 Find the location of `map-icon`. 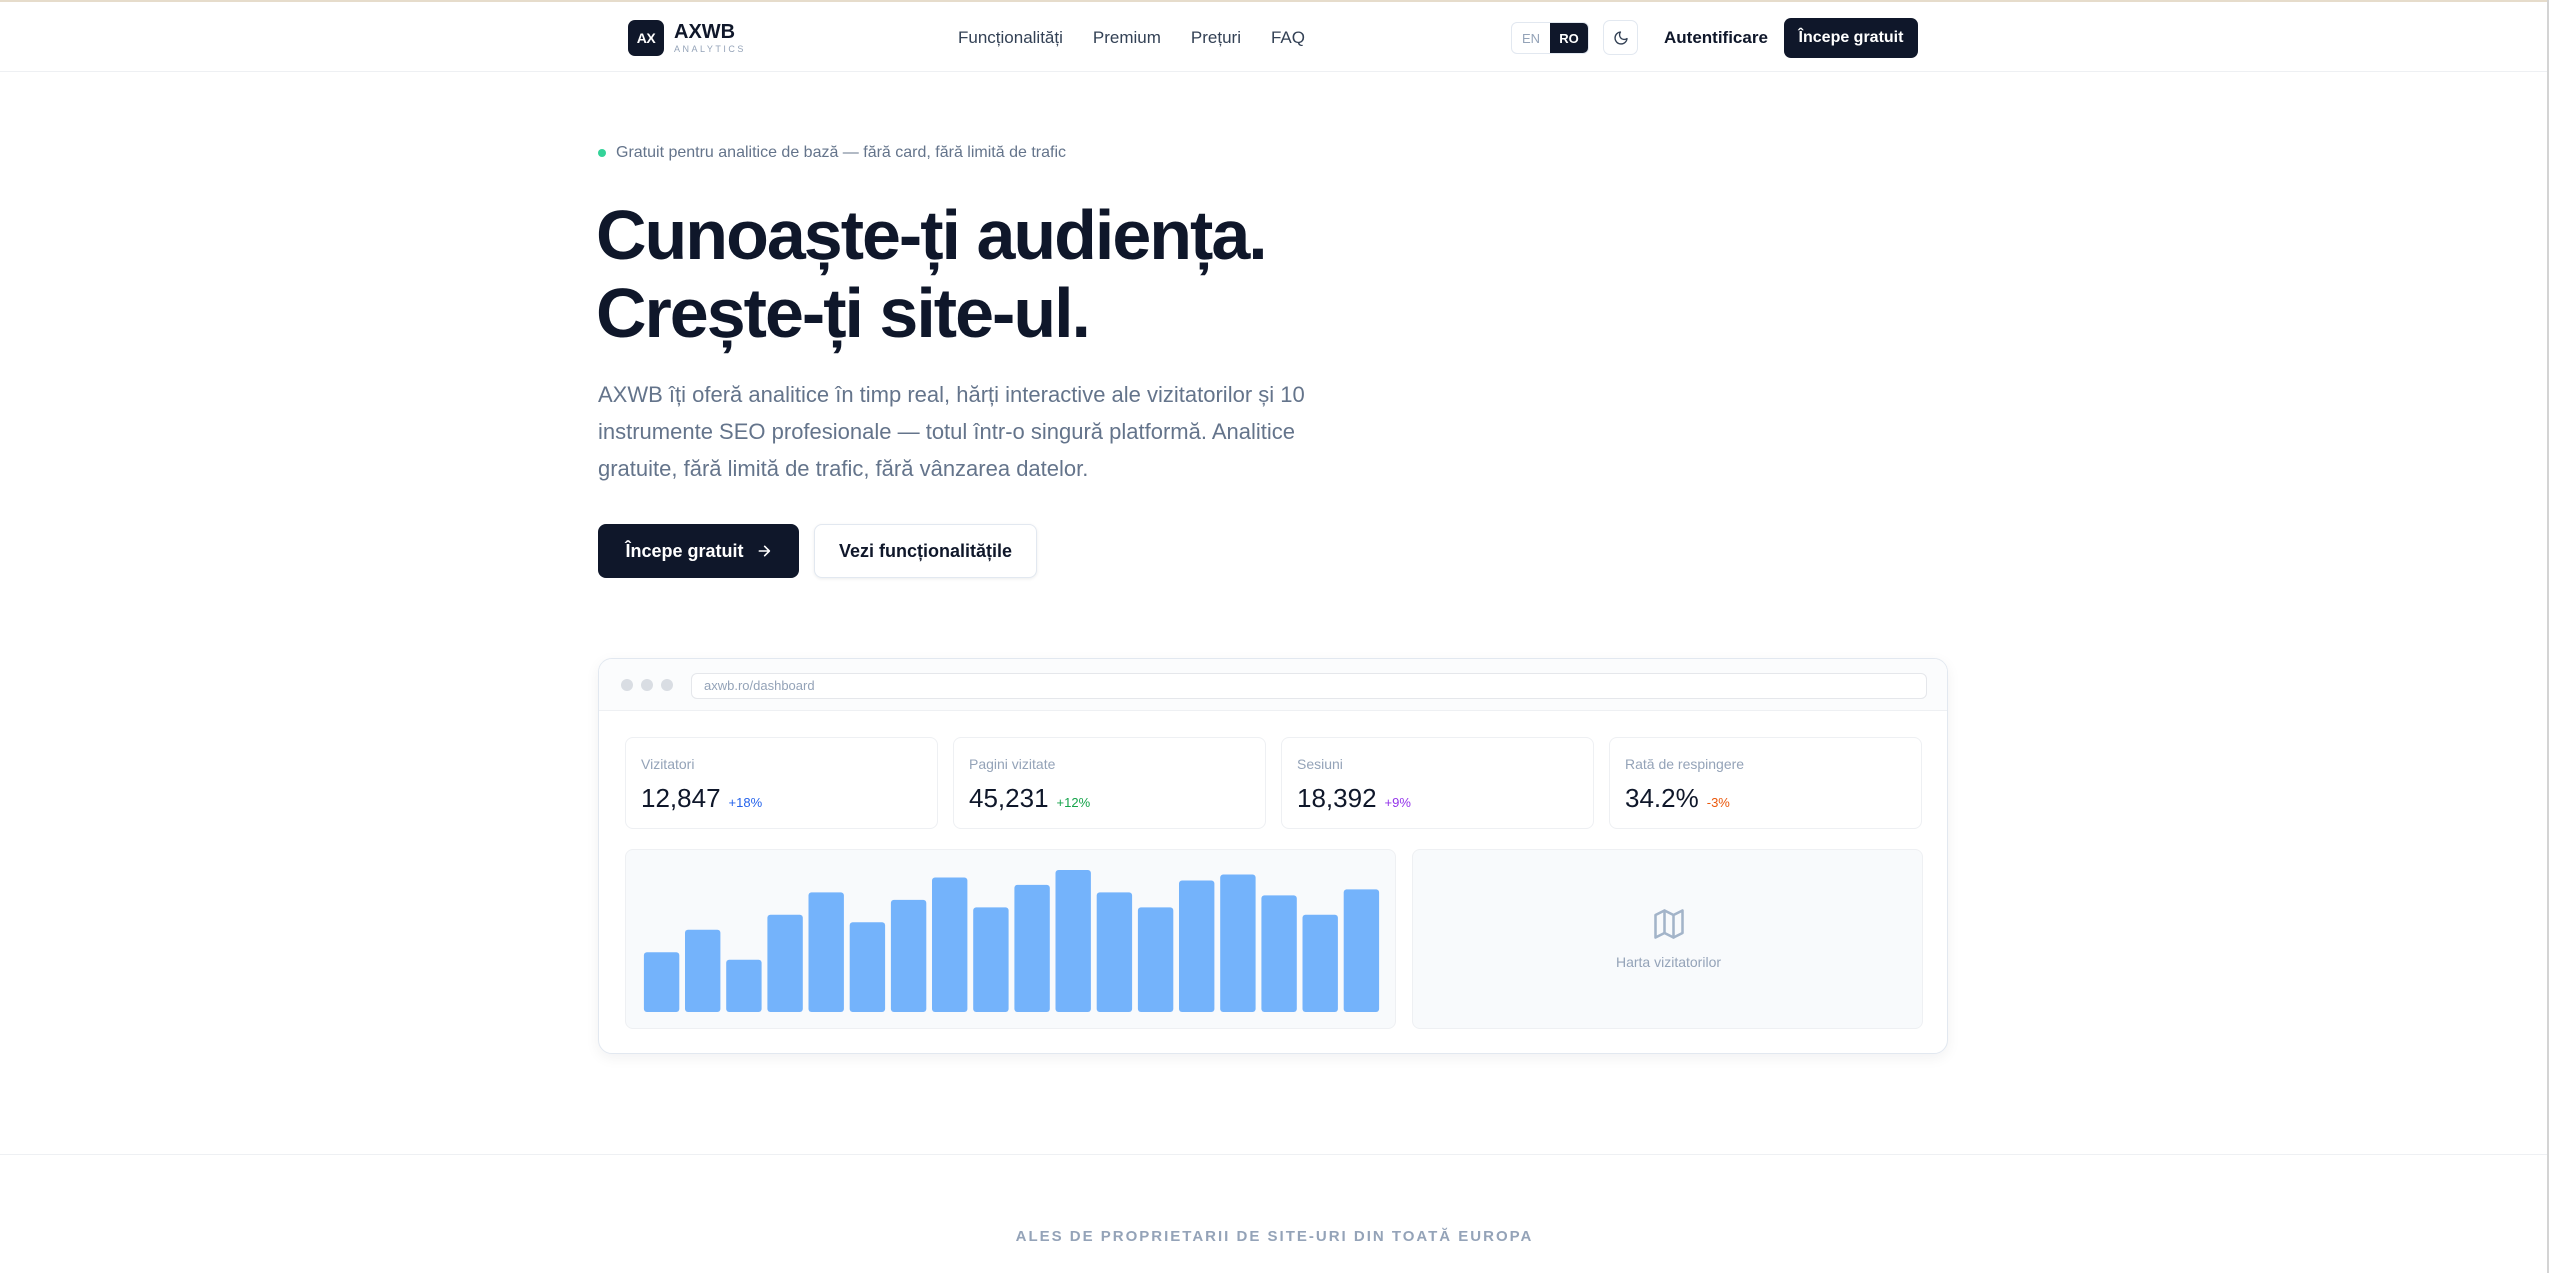

map-icon is located at coordinates (1669, 924).